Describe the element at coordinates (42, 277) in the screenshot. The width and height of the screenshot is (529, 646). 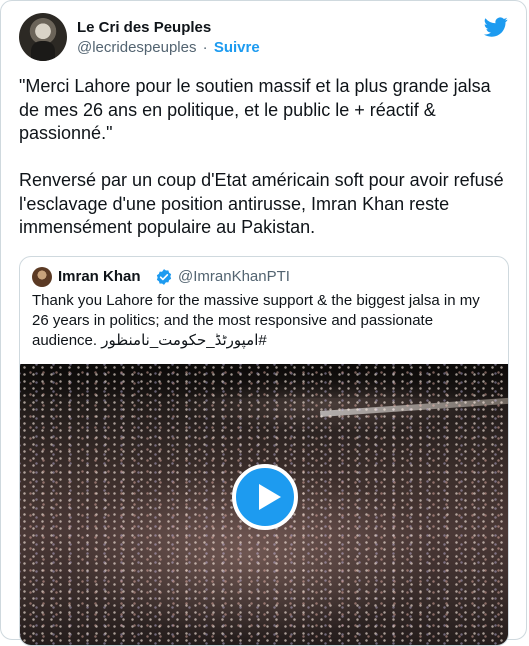
I see `quoted-avatar` at that location.